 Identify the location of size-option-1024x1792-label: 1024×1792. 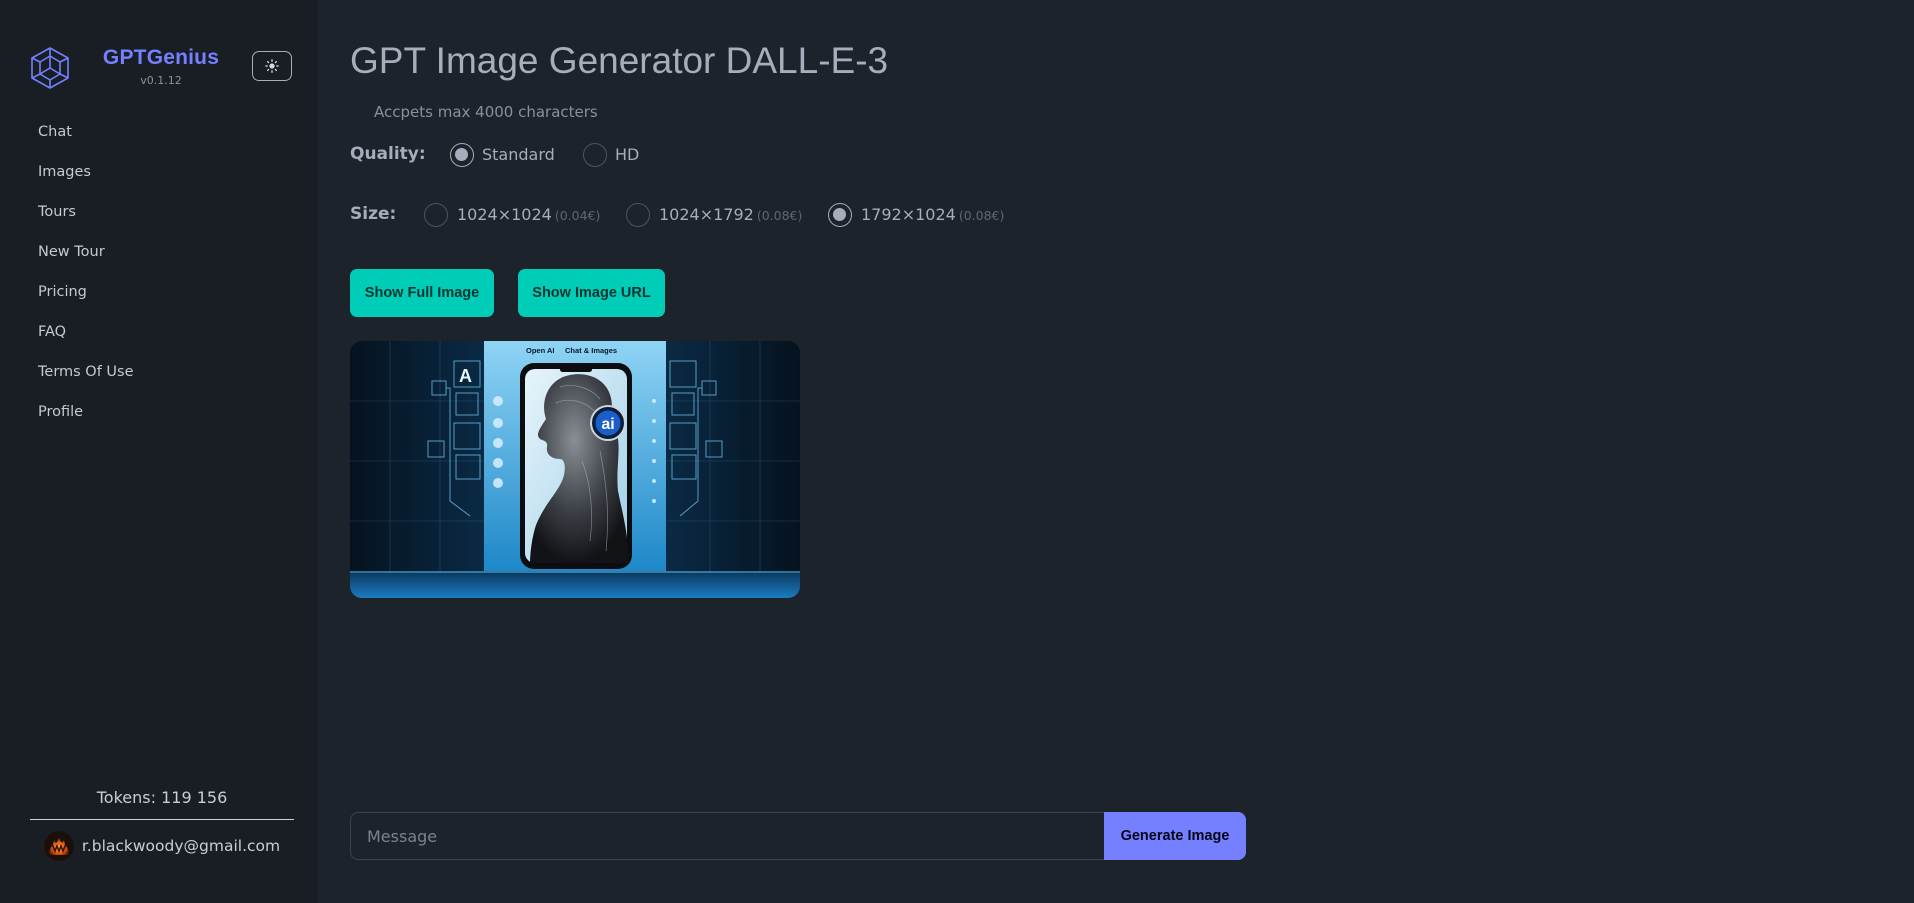
(706, 214).